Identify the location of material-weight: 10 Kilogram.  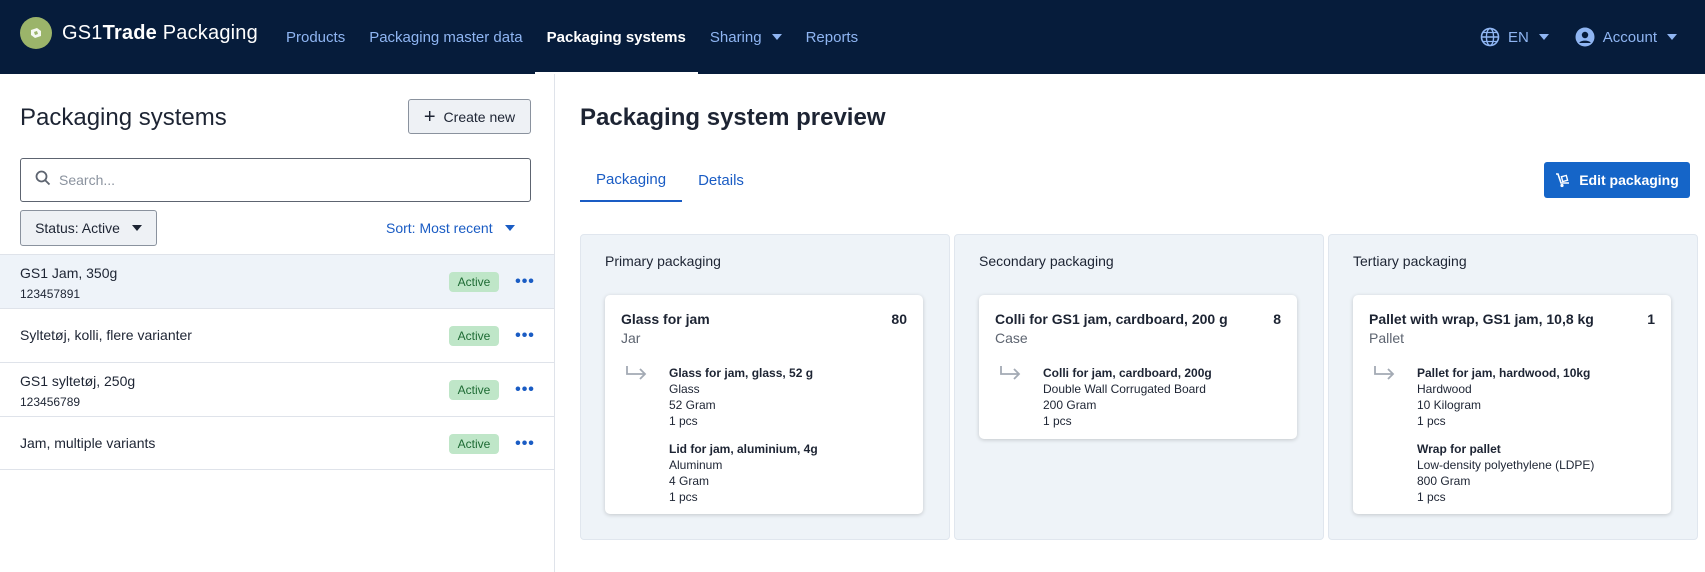
(1449, 405).